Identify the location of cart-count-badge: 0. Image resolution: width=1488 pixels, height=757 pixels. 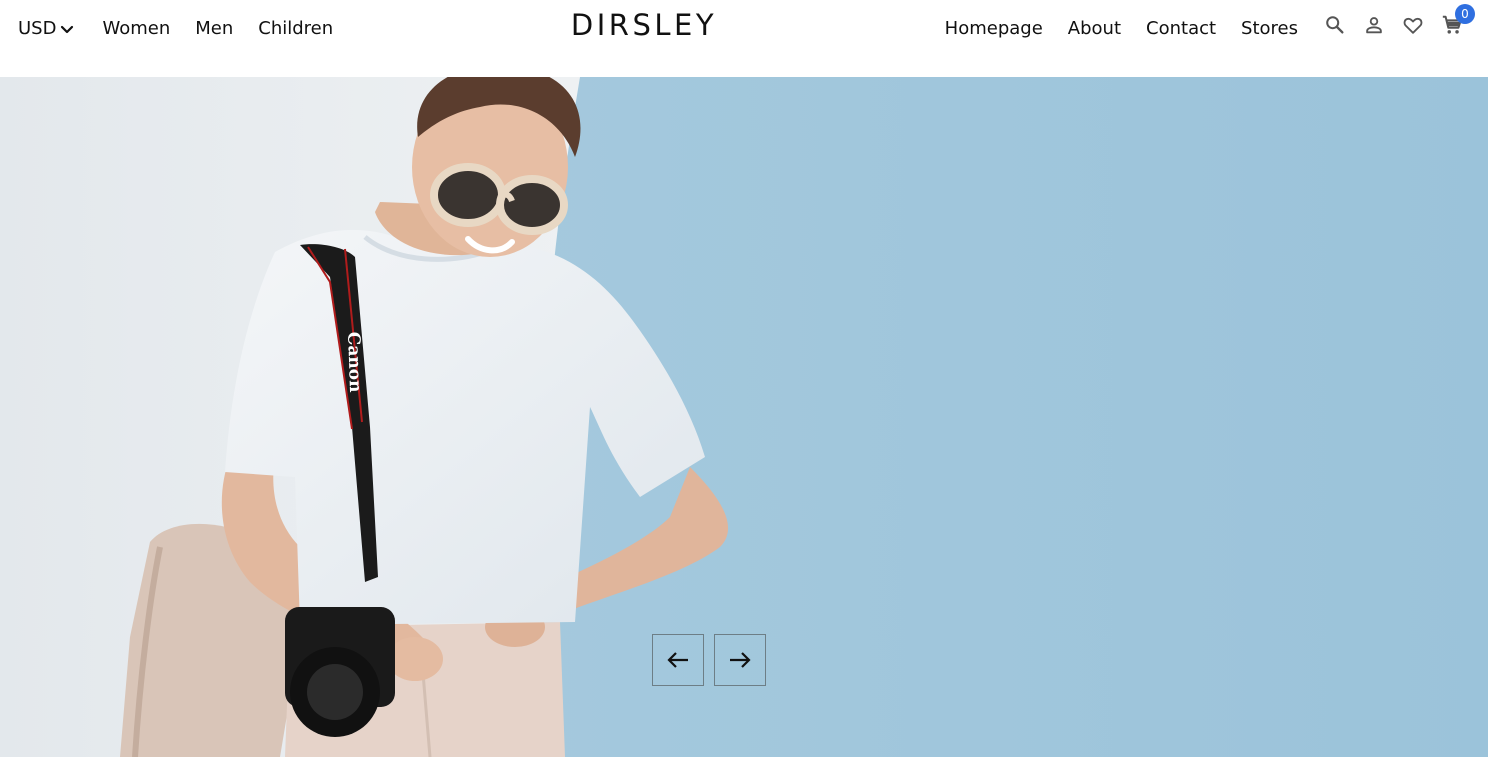
(1465, 14).